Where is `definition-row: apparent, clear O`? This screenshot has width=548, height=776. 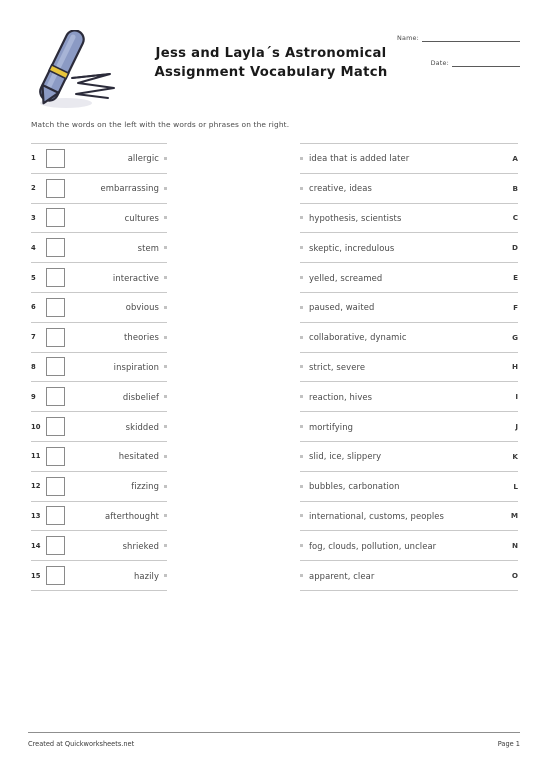
definition-row: apparent, clear O is located at coordinates (409, 576).